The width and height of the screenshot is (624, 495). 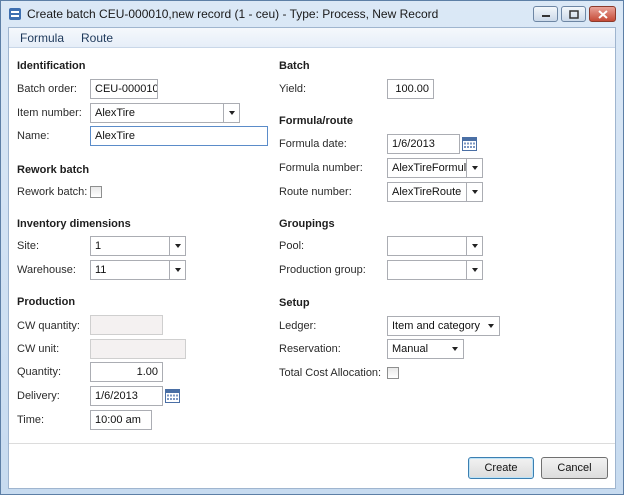 What do you see at coordinates (51, 66) in the screenshot?
I see `identification-heading: Identification` at bounding box center [51, 66].